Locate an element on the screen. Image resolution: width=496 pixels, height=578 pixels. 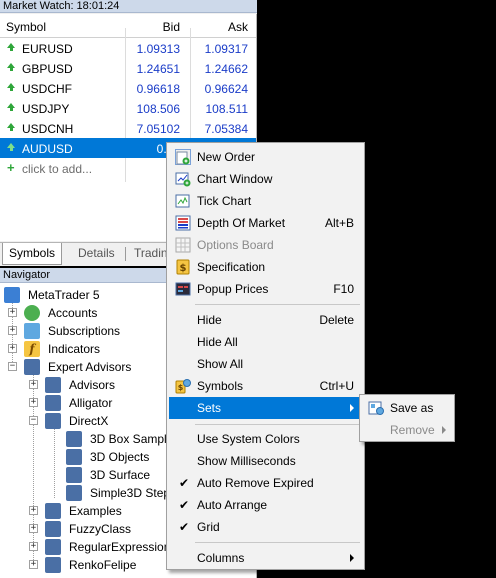
tree-item-label: 3D Box Sample is located at coordinates (132, 439).